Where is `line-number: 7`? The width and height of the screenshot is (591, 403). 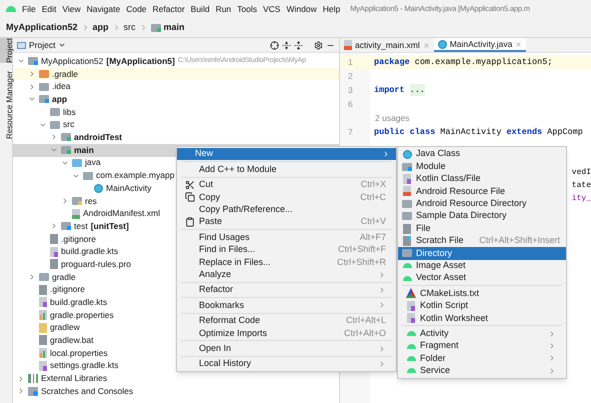
line-number: 7 is located at coordinates (350, 132).